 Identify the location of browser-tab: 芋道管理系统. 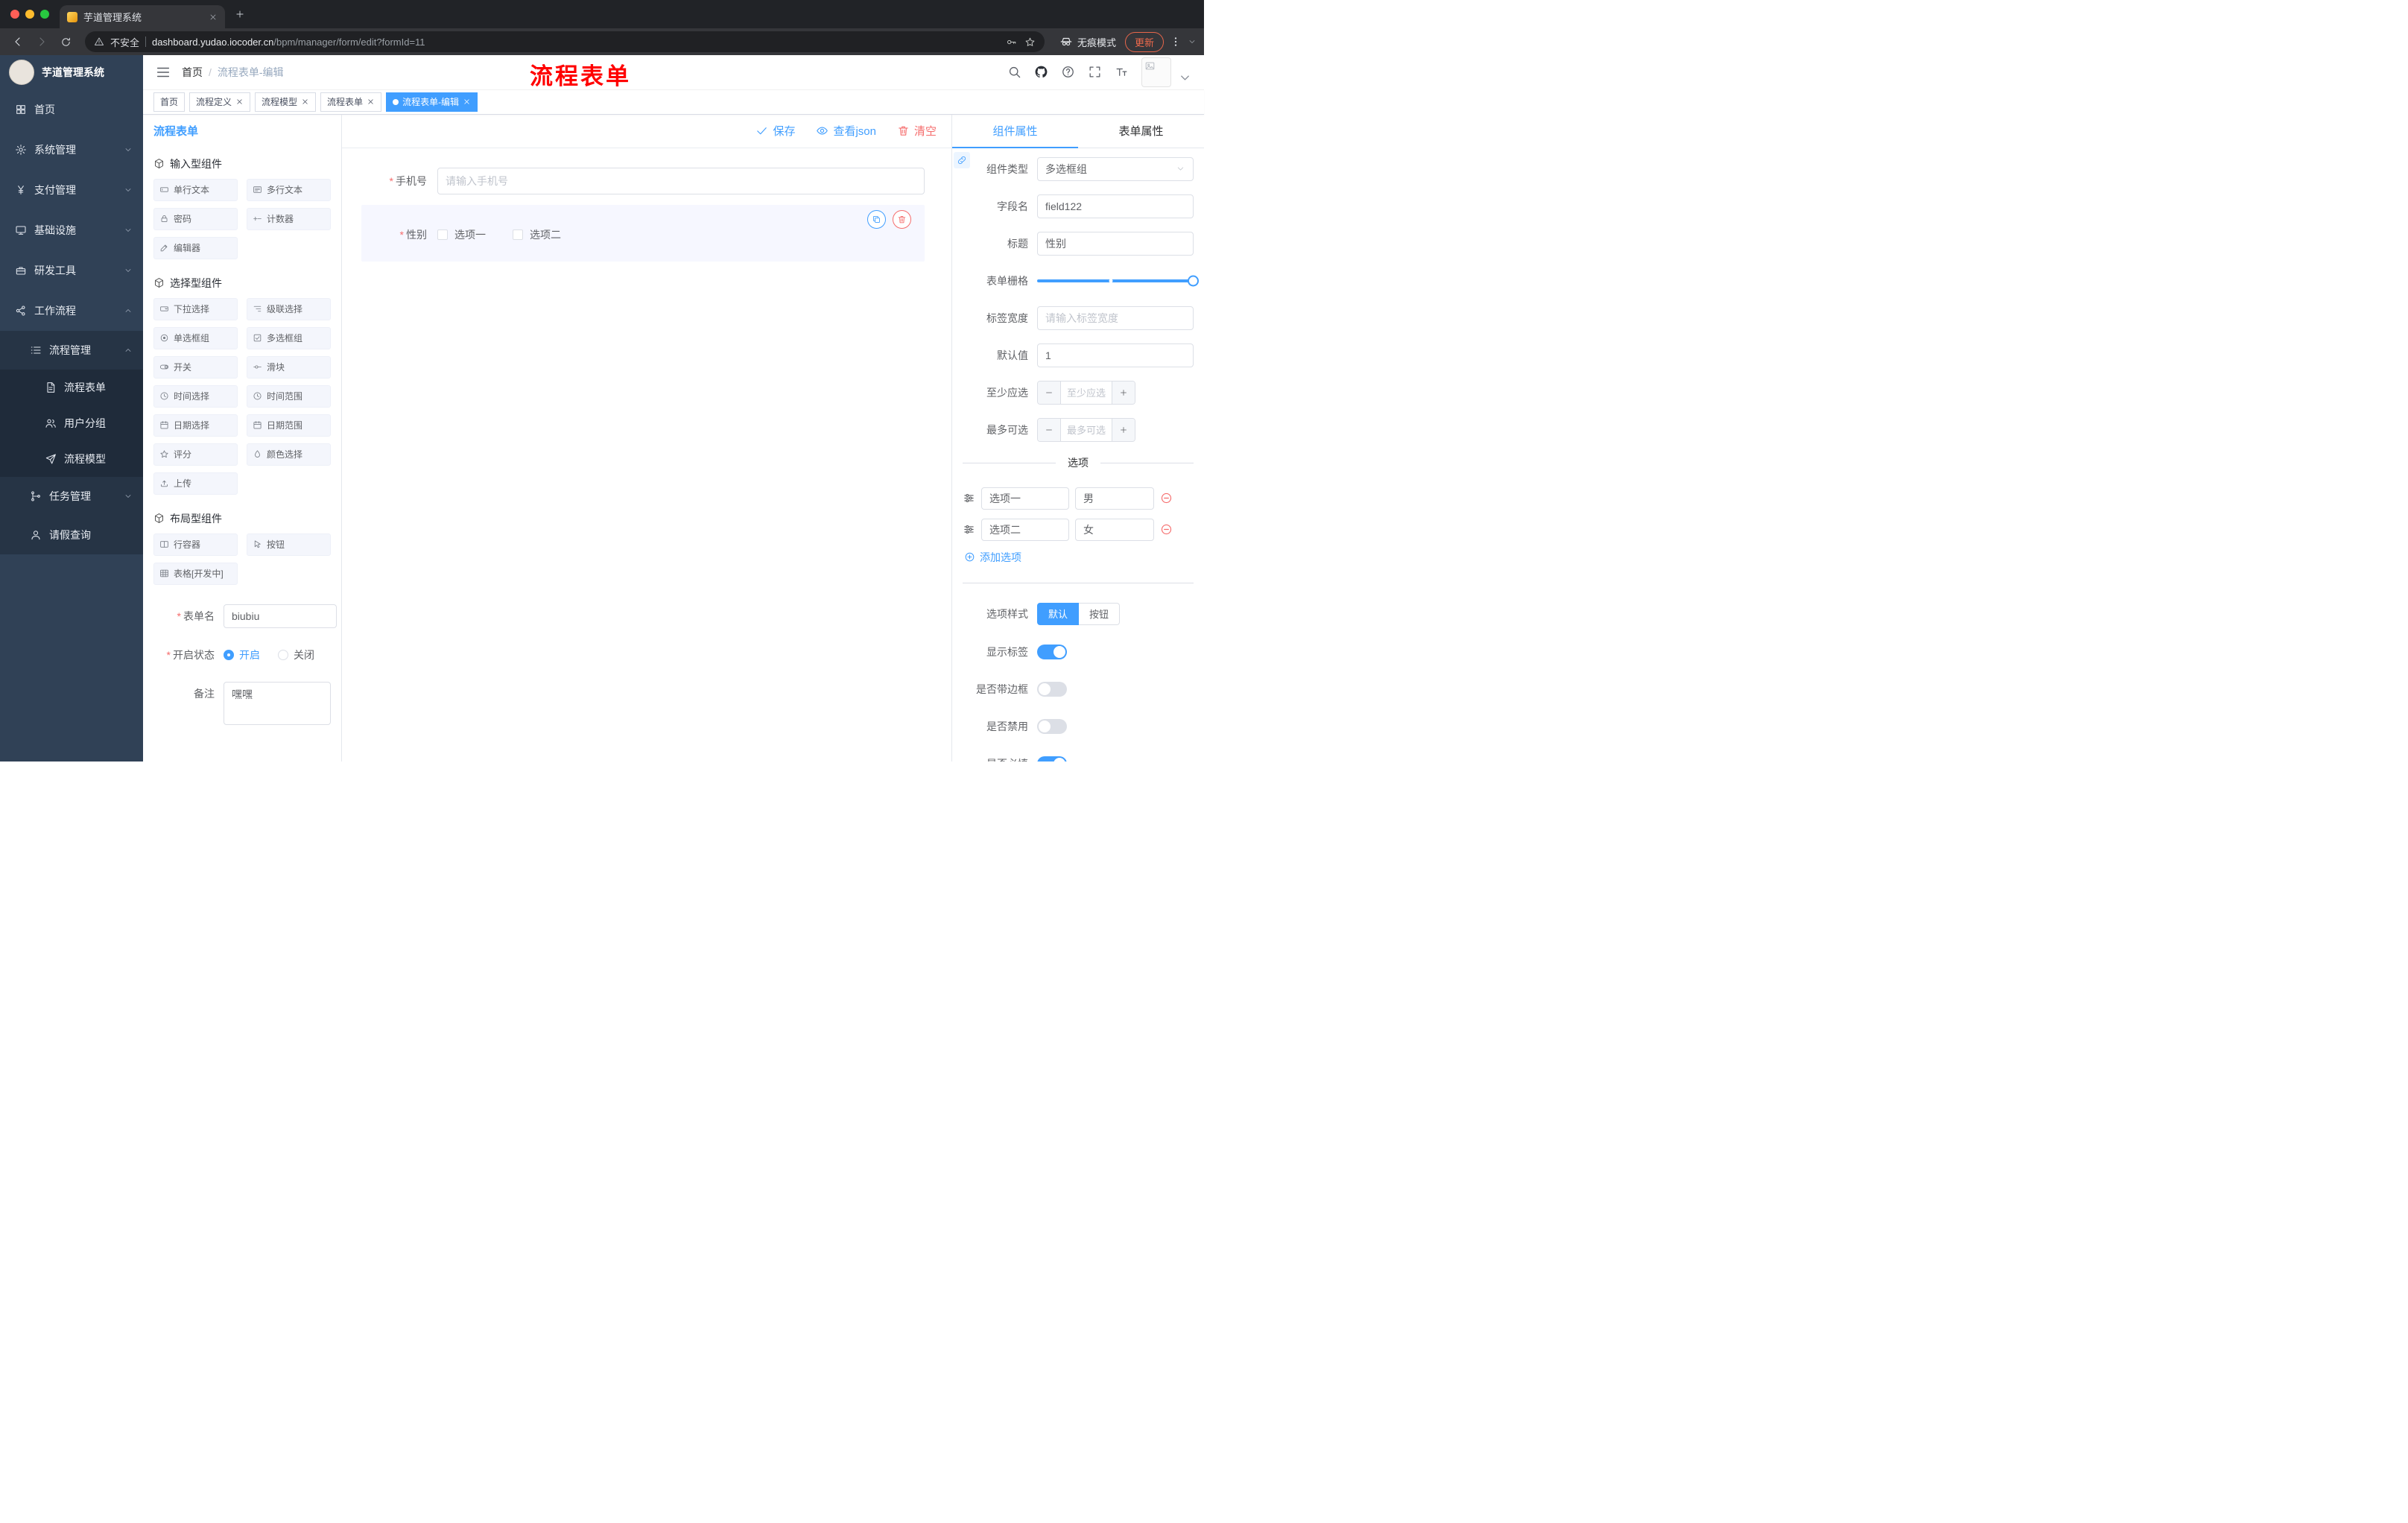
(142, 17).